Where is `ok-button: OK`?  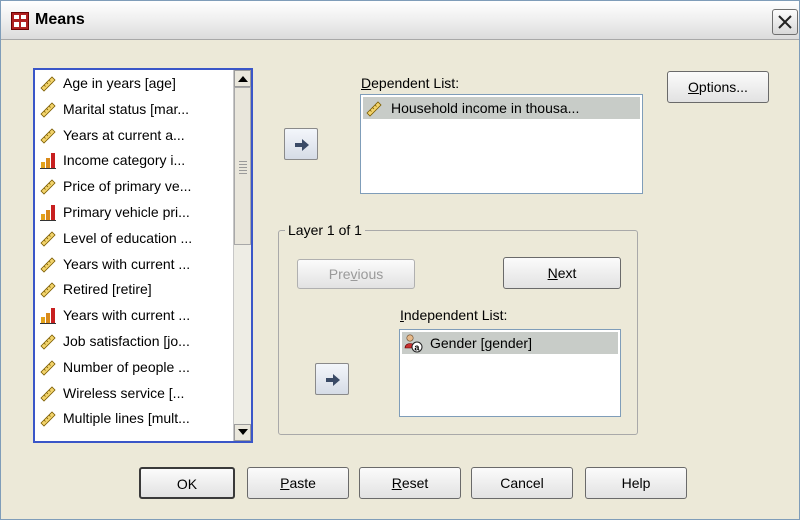
ok-button: OK is located at coordinates (187, 483).